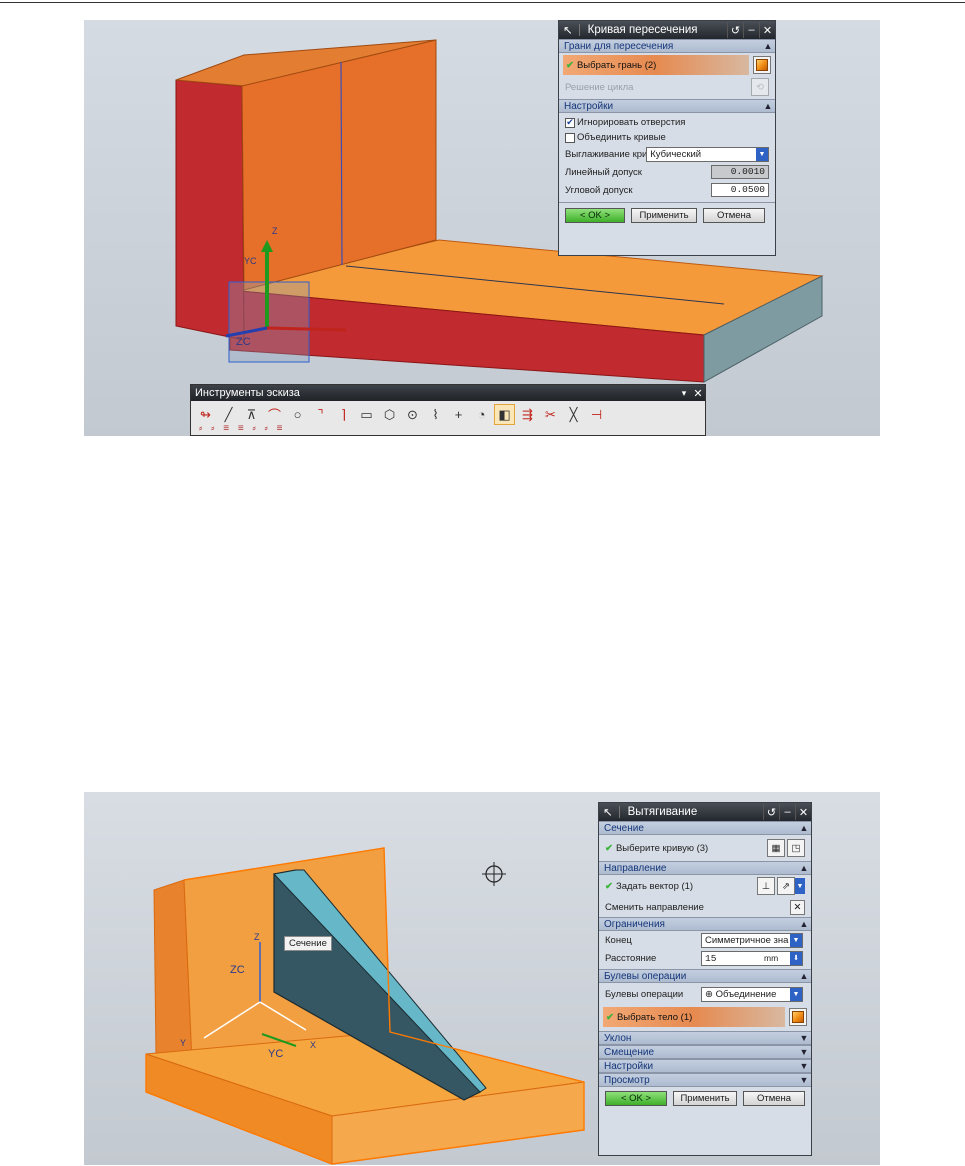  Describe the element at coordinates (527, 414) in the screenshot. I see `trim-icon: ⇶` at that location.